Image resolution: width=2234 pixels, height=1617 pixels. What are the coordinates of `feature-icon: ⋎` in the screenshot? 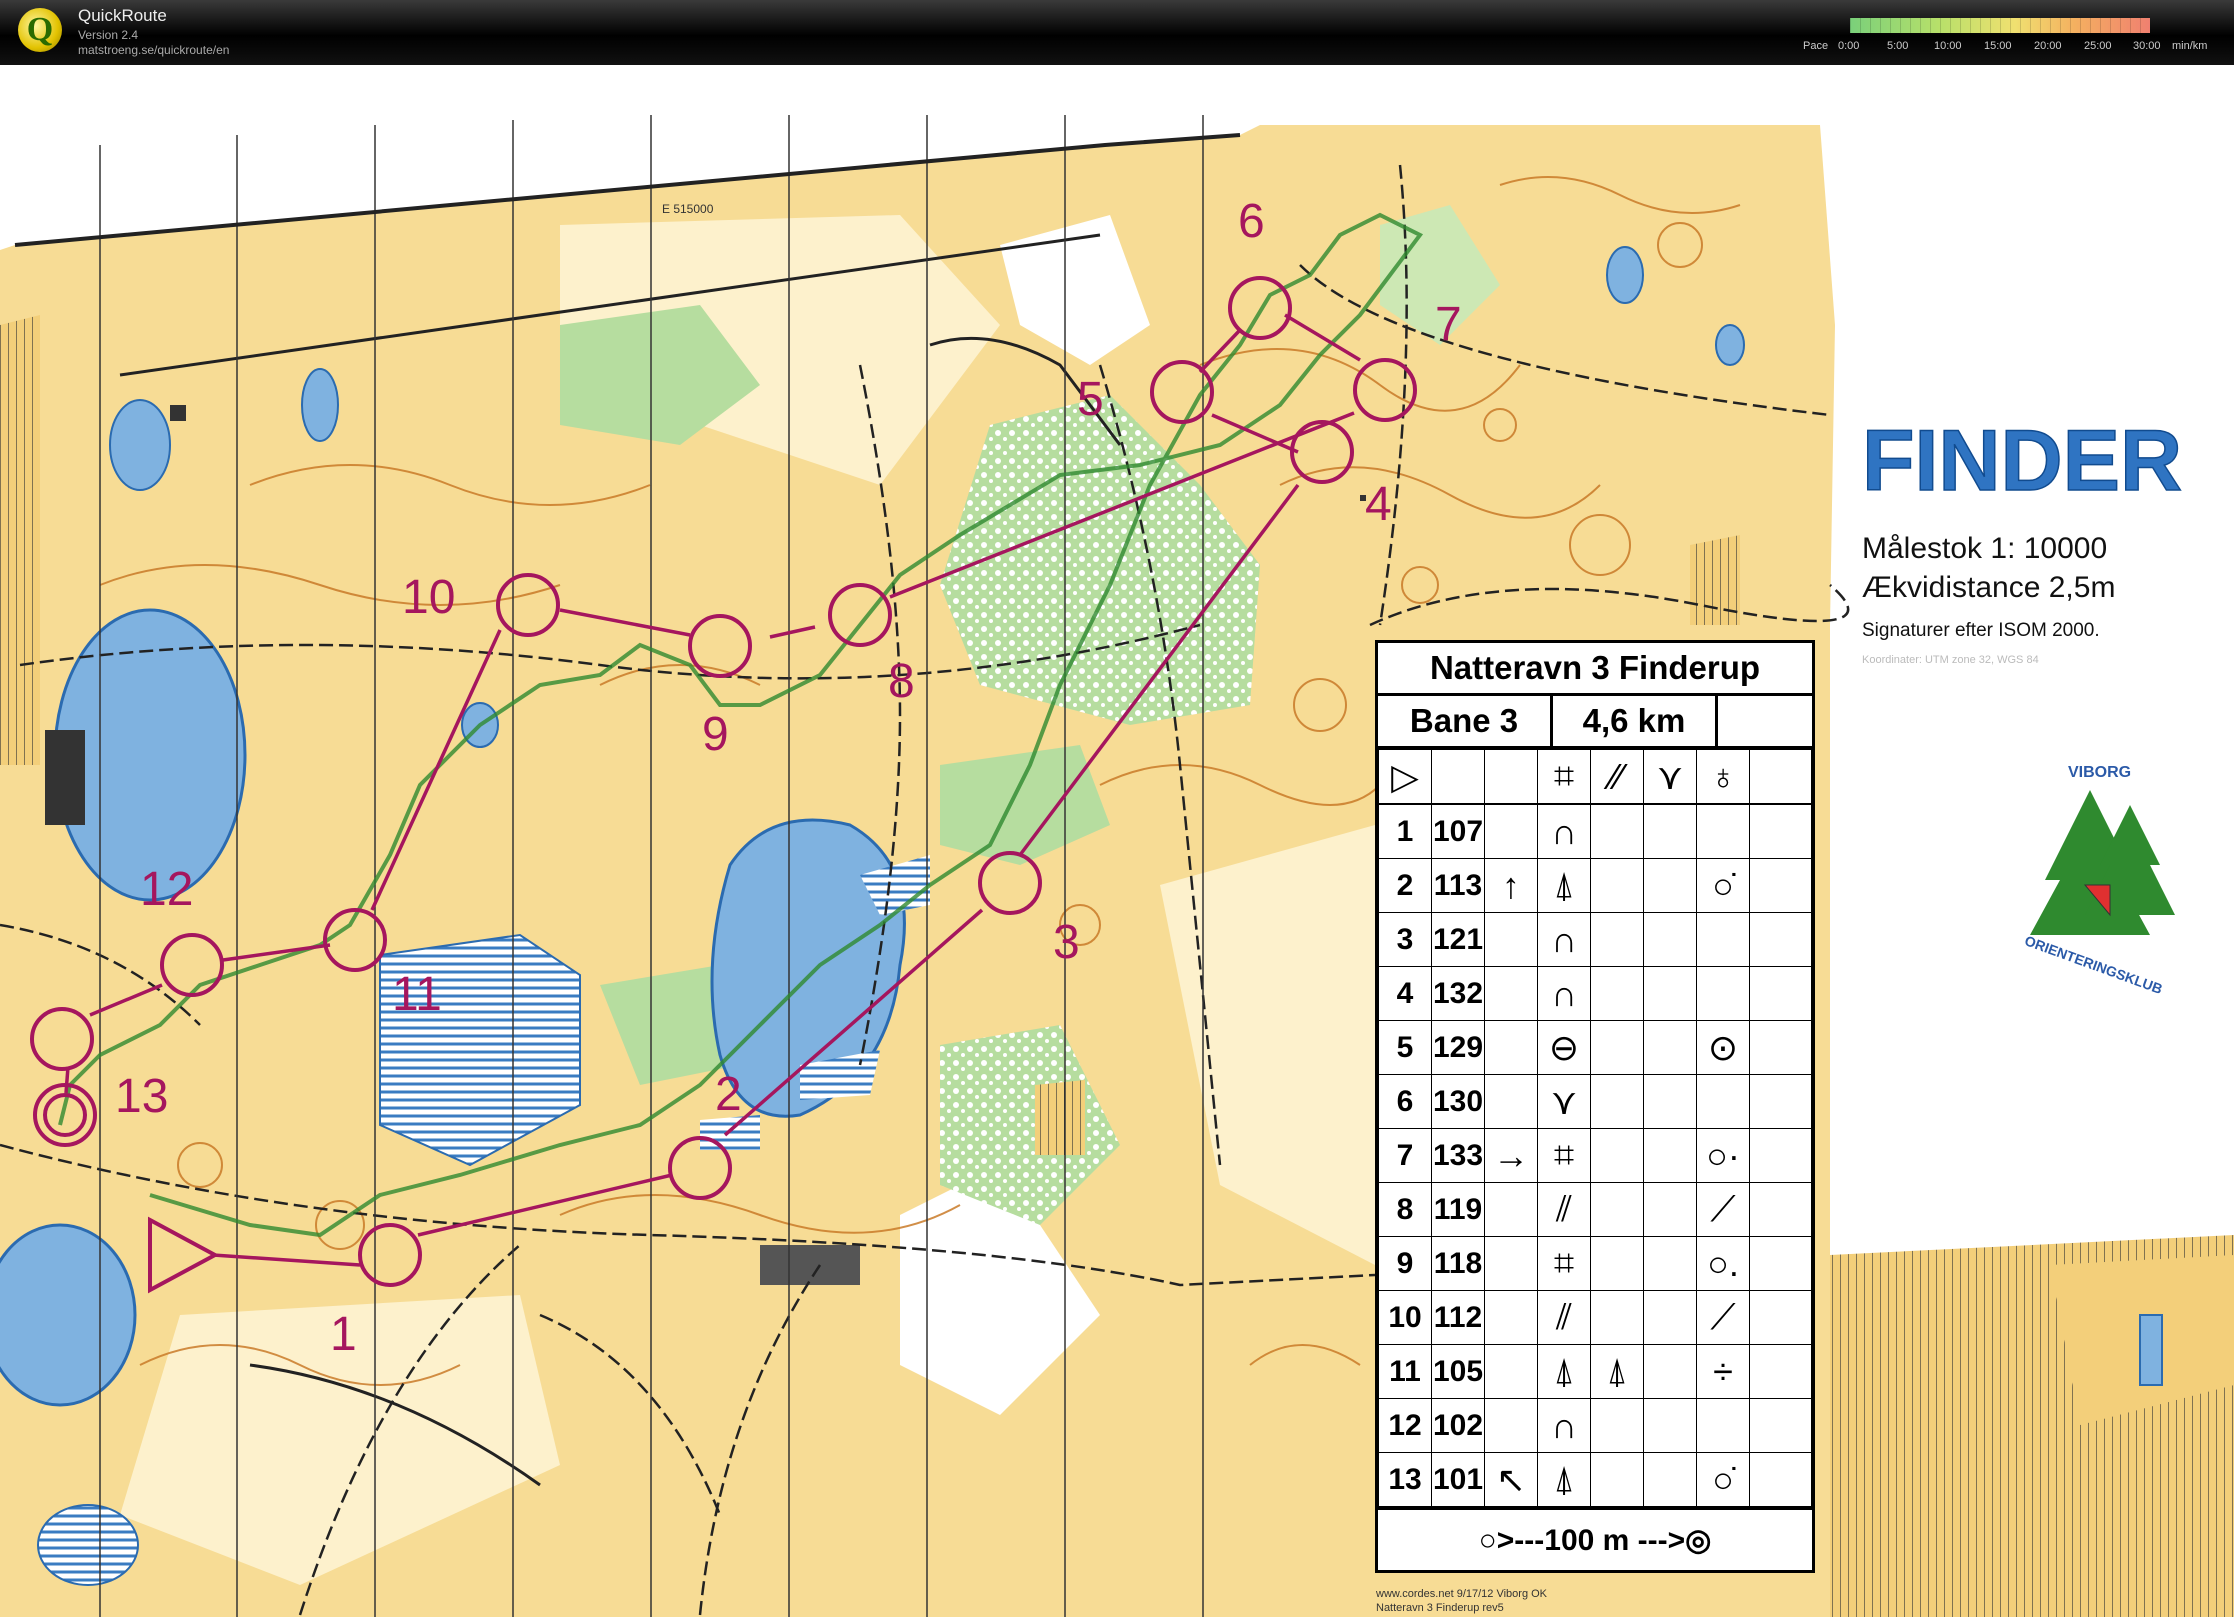 It's located at (1670, 776).